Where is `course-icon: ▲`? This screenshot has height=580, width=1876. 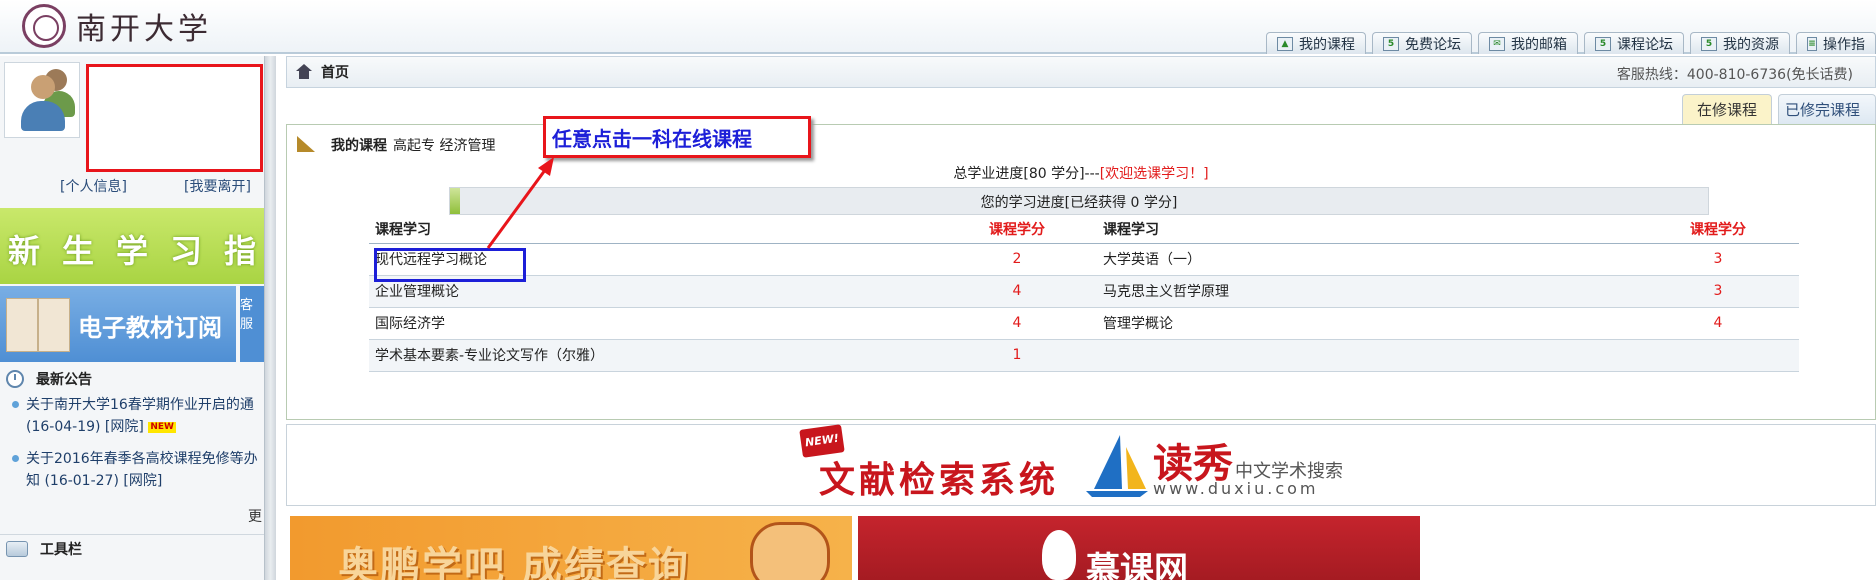 course-icon: ▲ is located at coordinates (1285, 43).